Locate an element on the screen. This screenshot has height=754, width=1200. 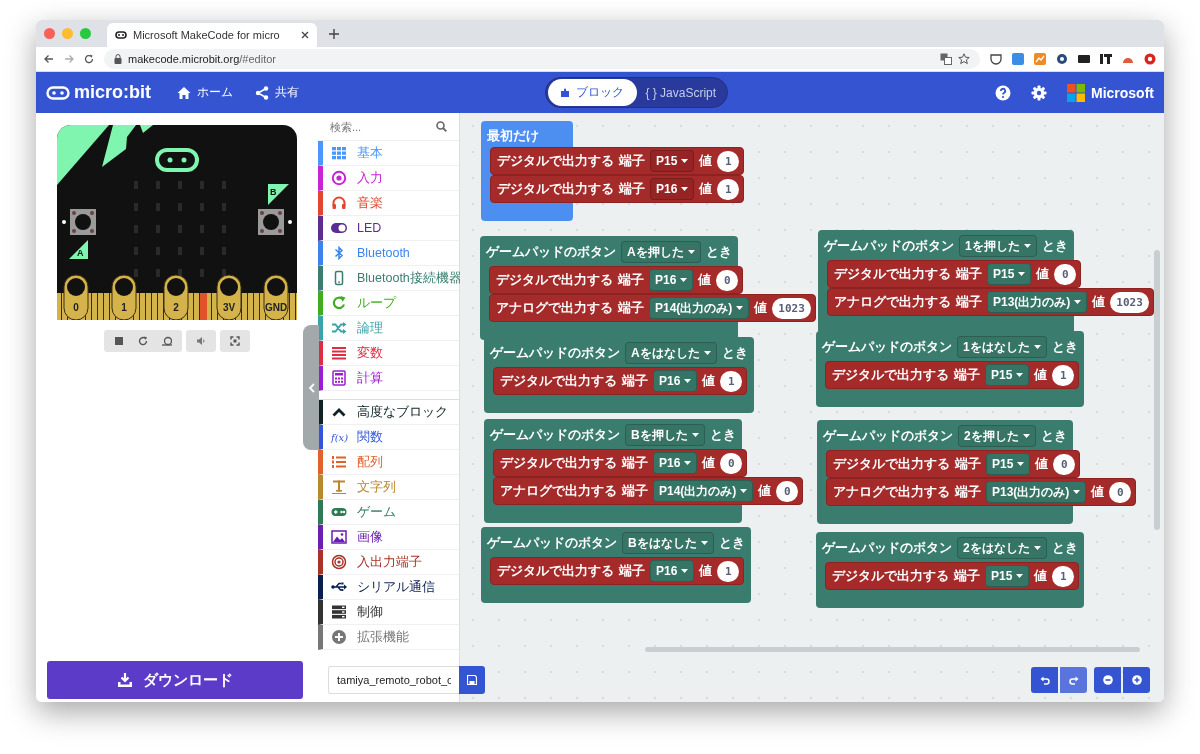
toolbox-category: Bluetooth接続機器 is located at coordinates (388, 278).